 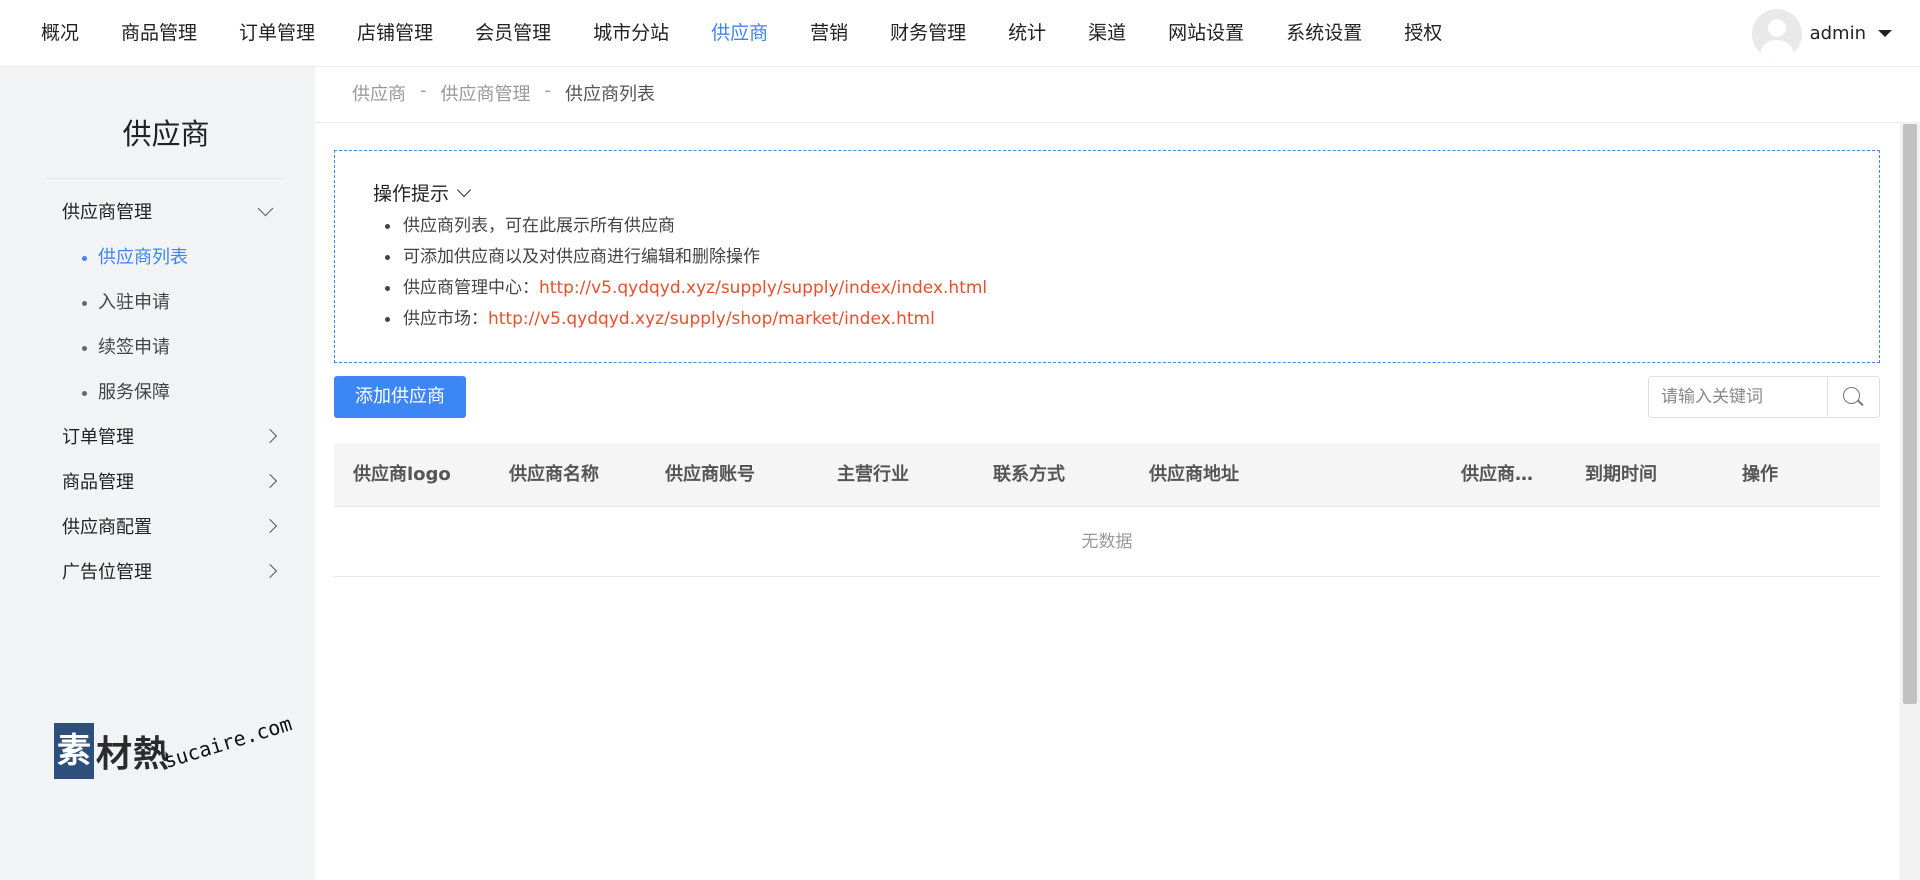 I want to click on column-header: 供应商名称, so click(x=554, y=474).